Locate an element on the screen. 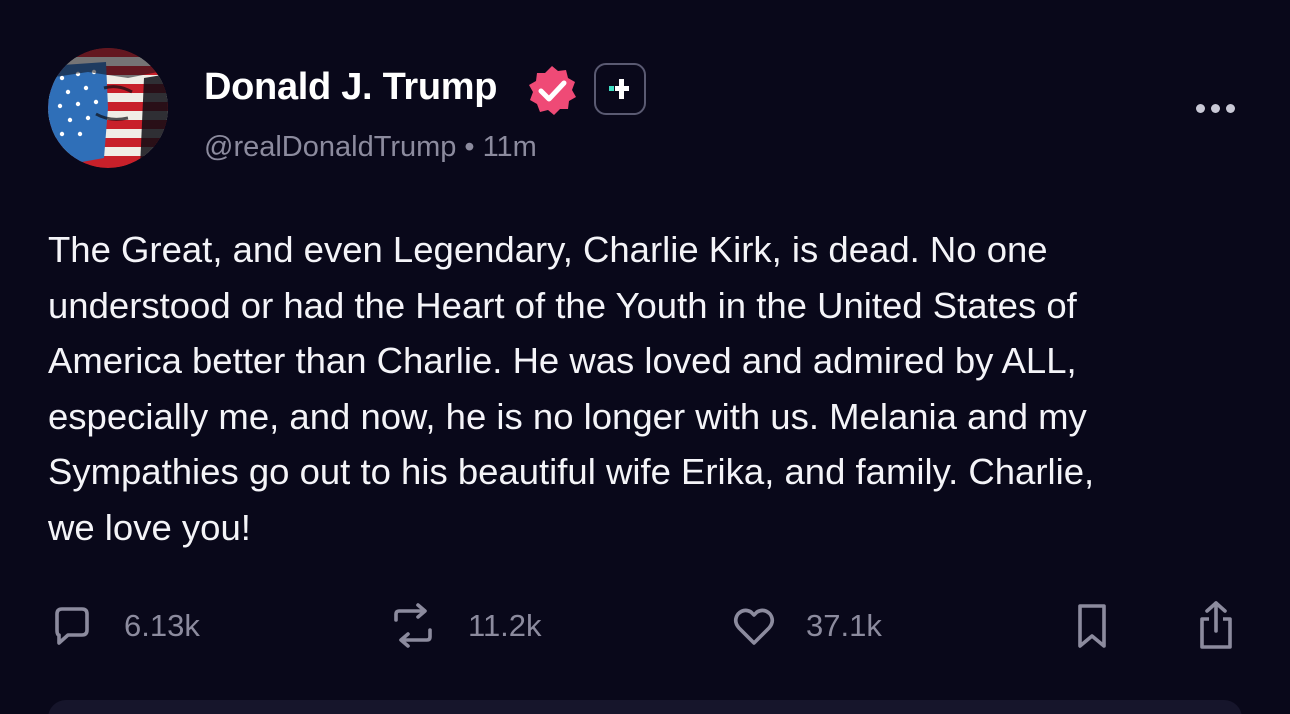  more-options-icon is located at coordinates (1215, 108).